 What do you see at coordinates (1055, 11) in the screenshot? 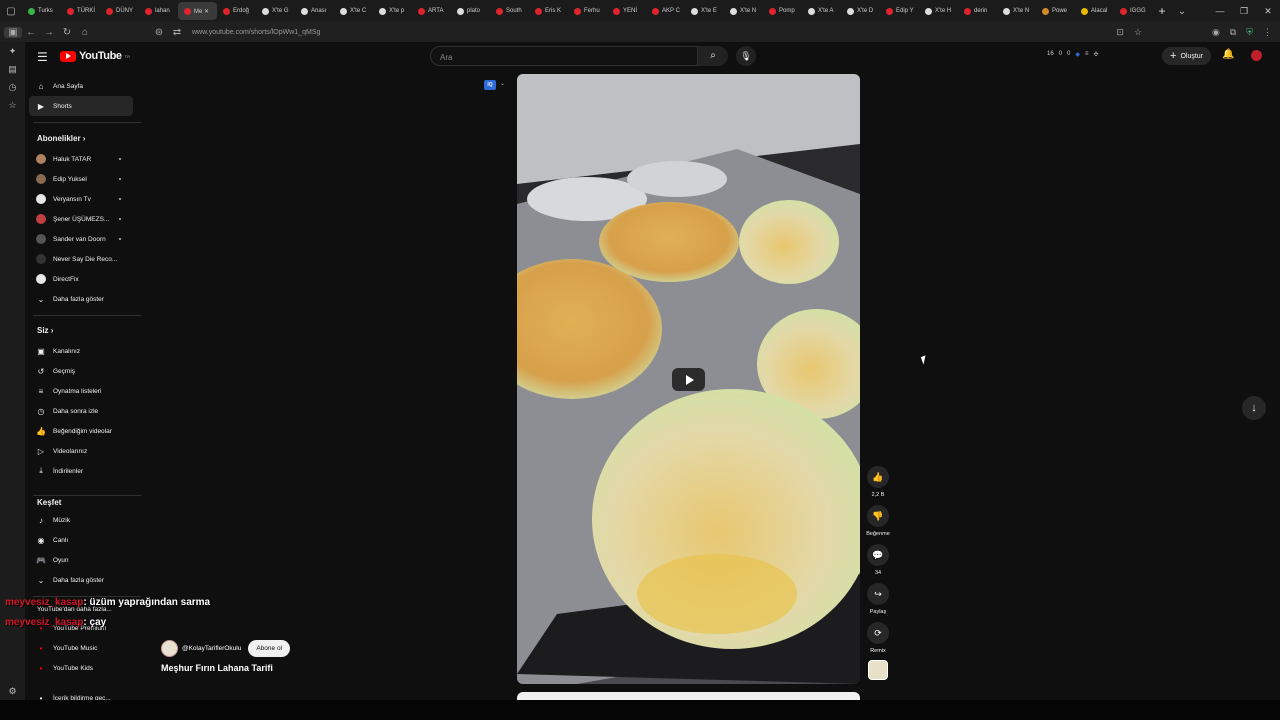
I see `browser-tab: Powe` at bounding box center [1055, 11].